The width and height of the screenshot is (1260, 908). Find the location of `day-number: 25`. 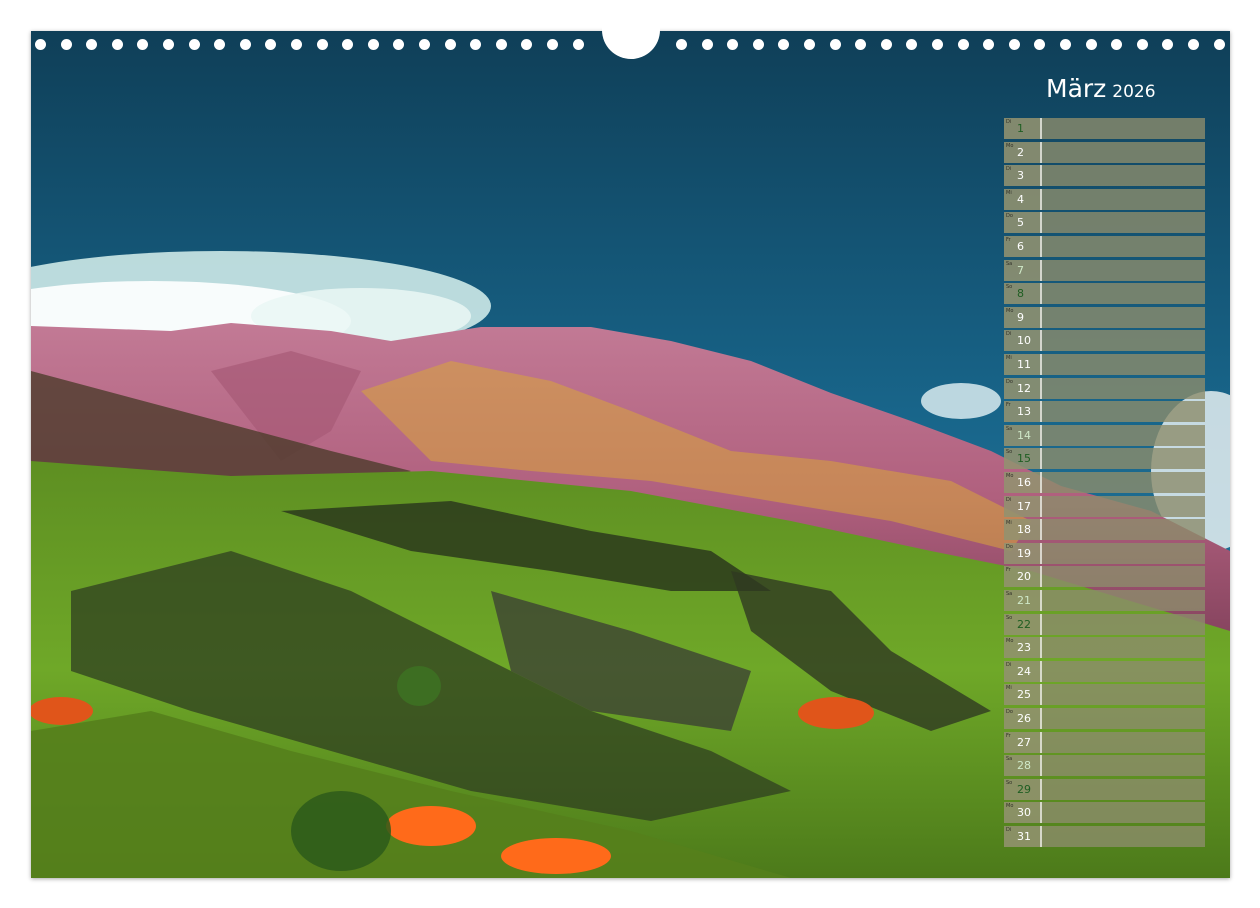

day-number: 25 is located at coordinates (1024, 695).